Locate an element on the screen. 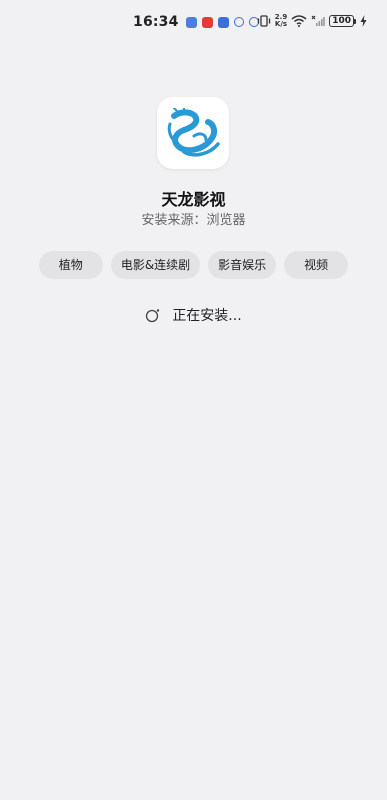  app-name: 天龙影视 is located at coordinates (193, 199).